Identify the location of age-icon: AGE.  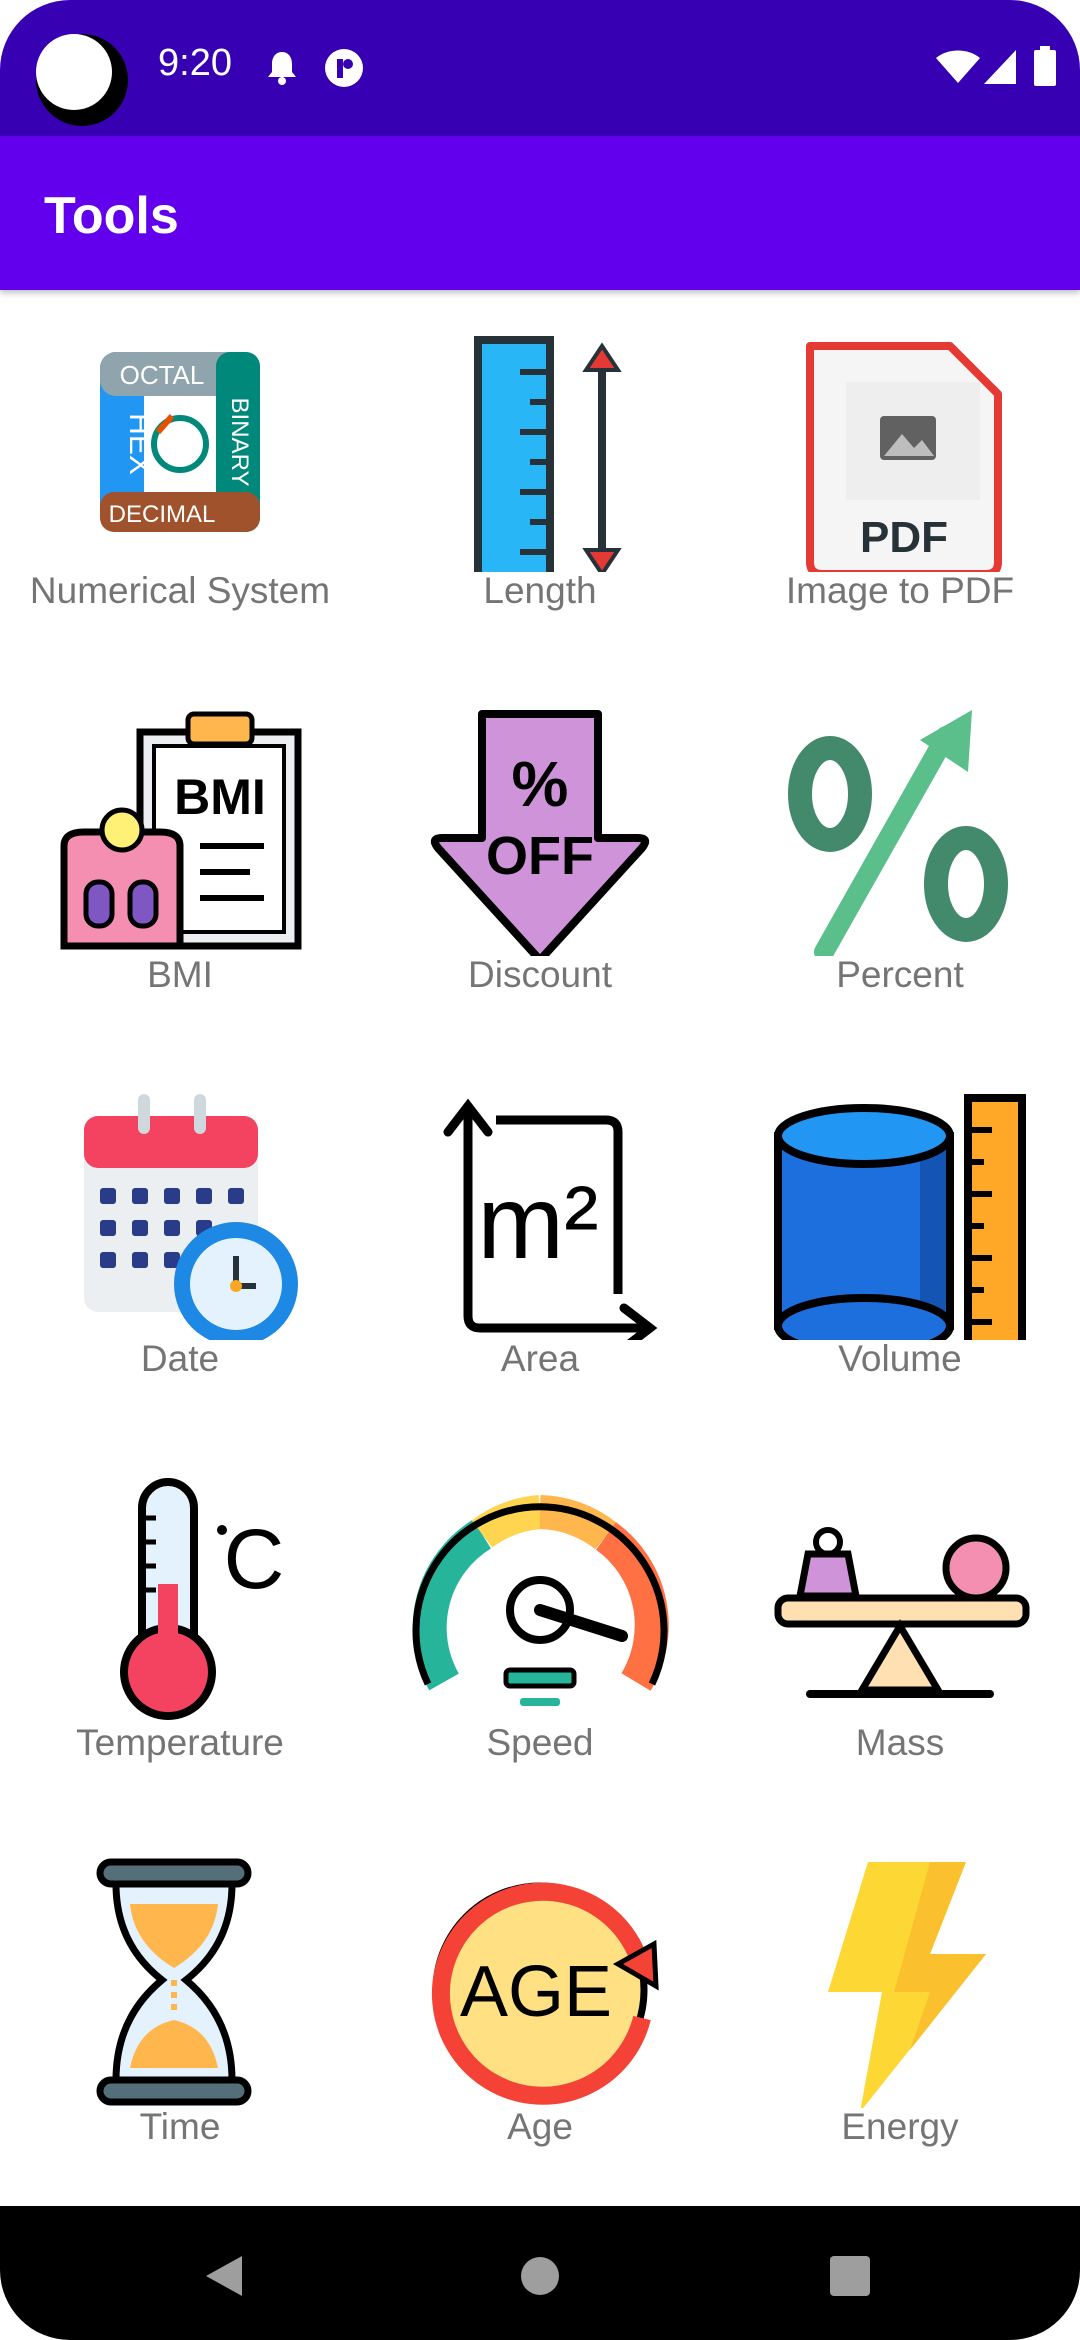
(545, 1993).